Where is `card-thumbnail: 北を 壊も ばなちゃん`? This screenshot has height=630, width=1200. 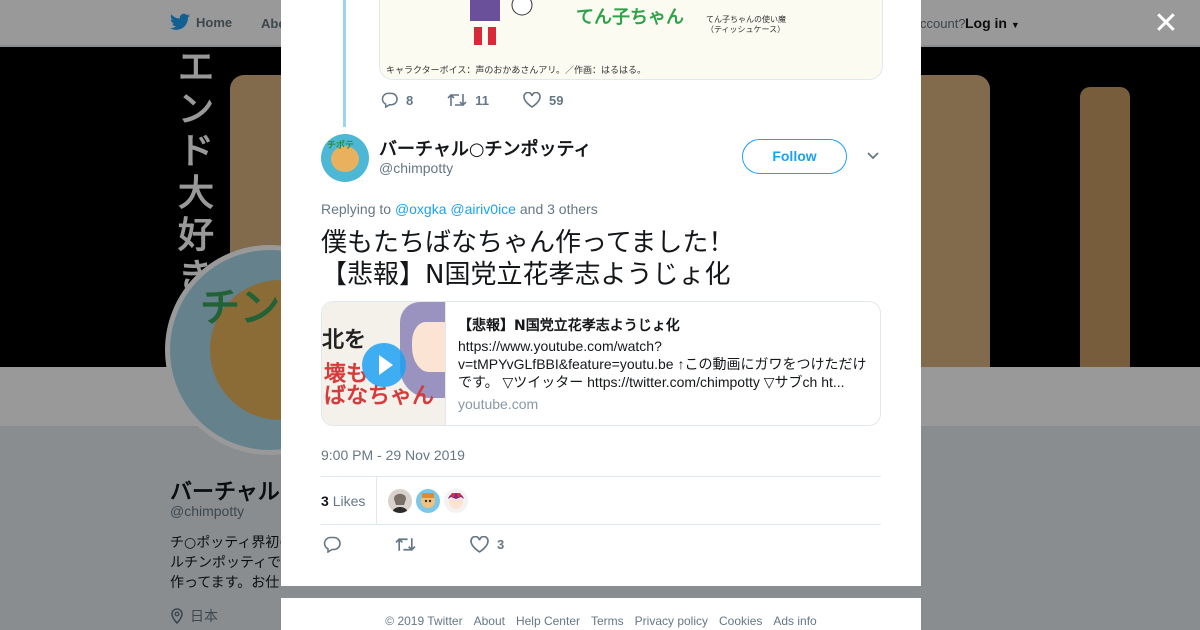 card-thumbnail: 北を 壊も ばなちゃん is located at coordinates (384, 363).